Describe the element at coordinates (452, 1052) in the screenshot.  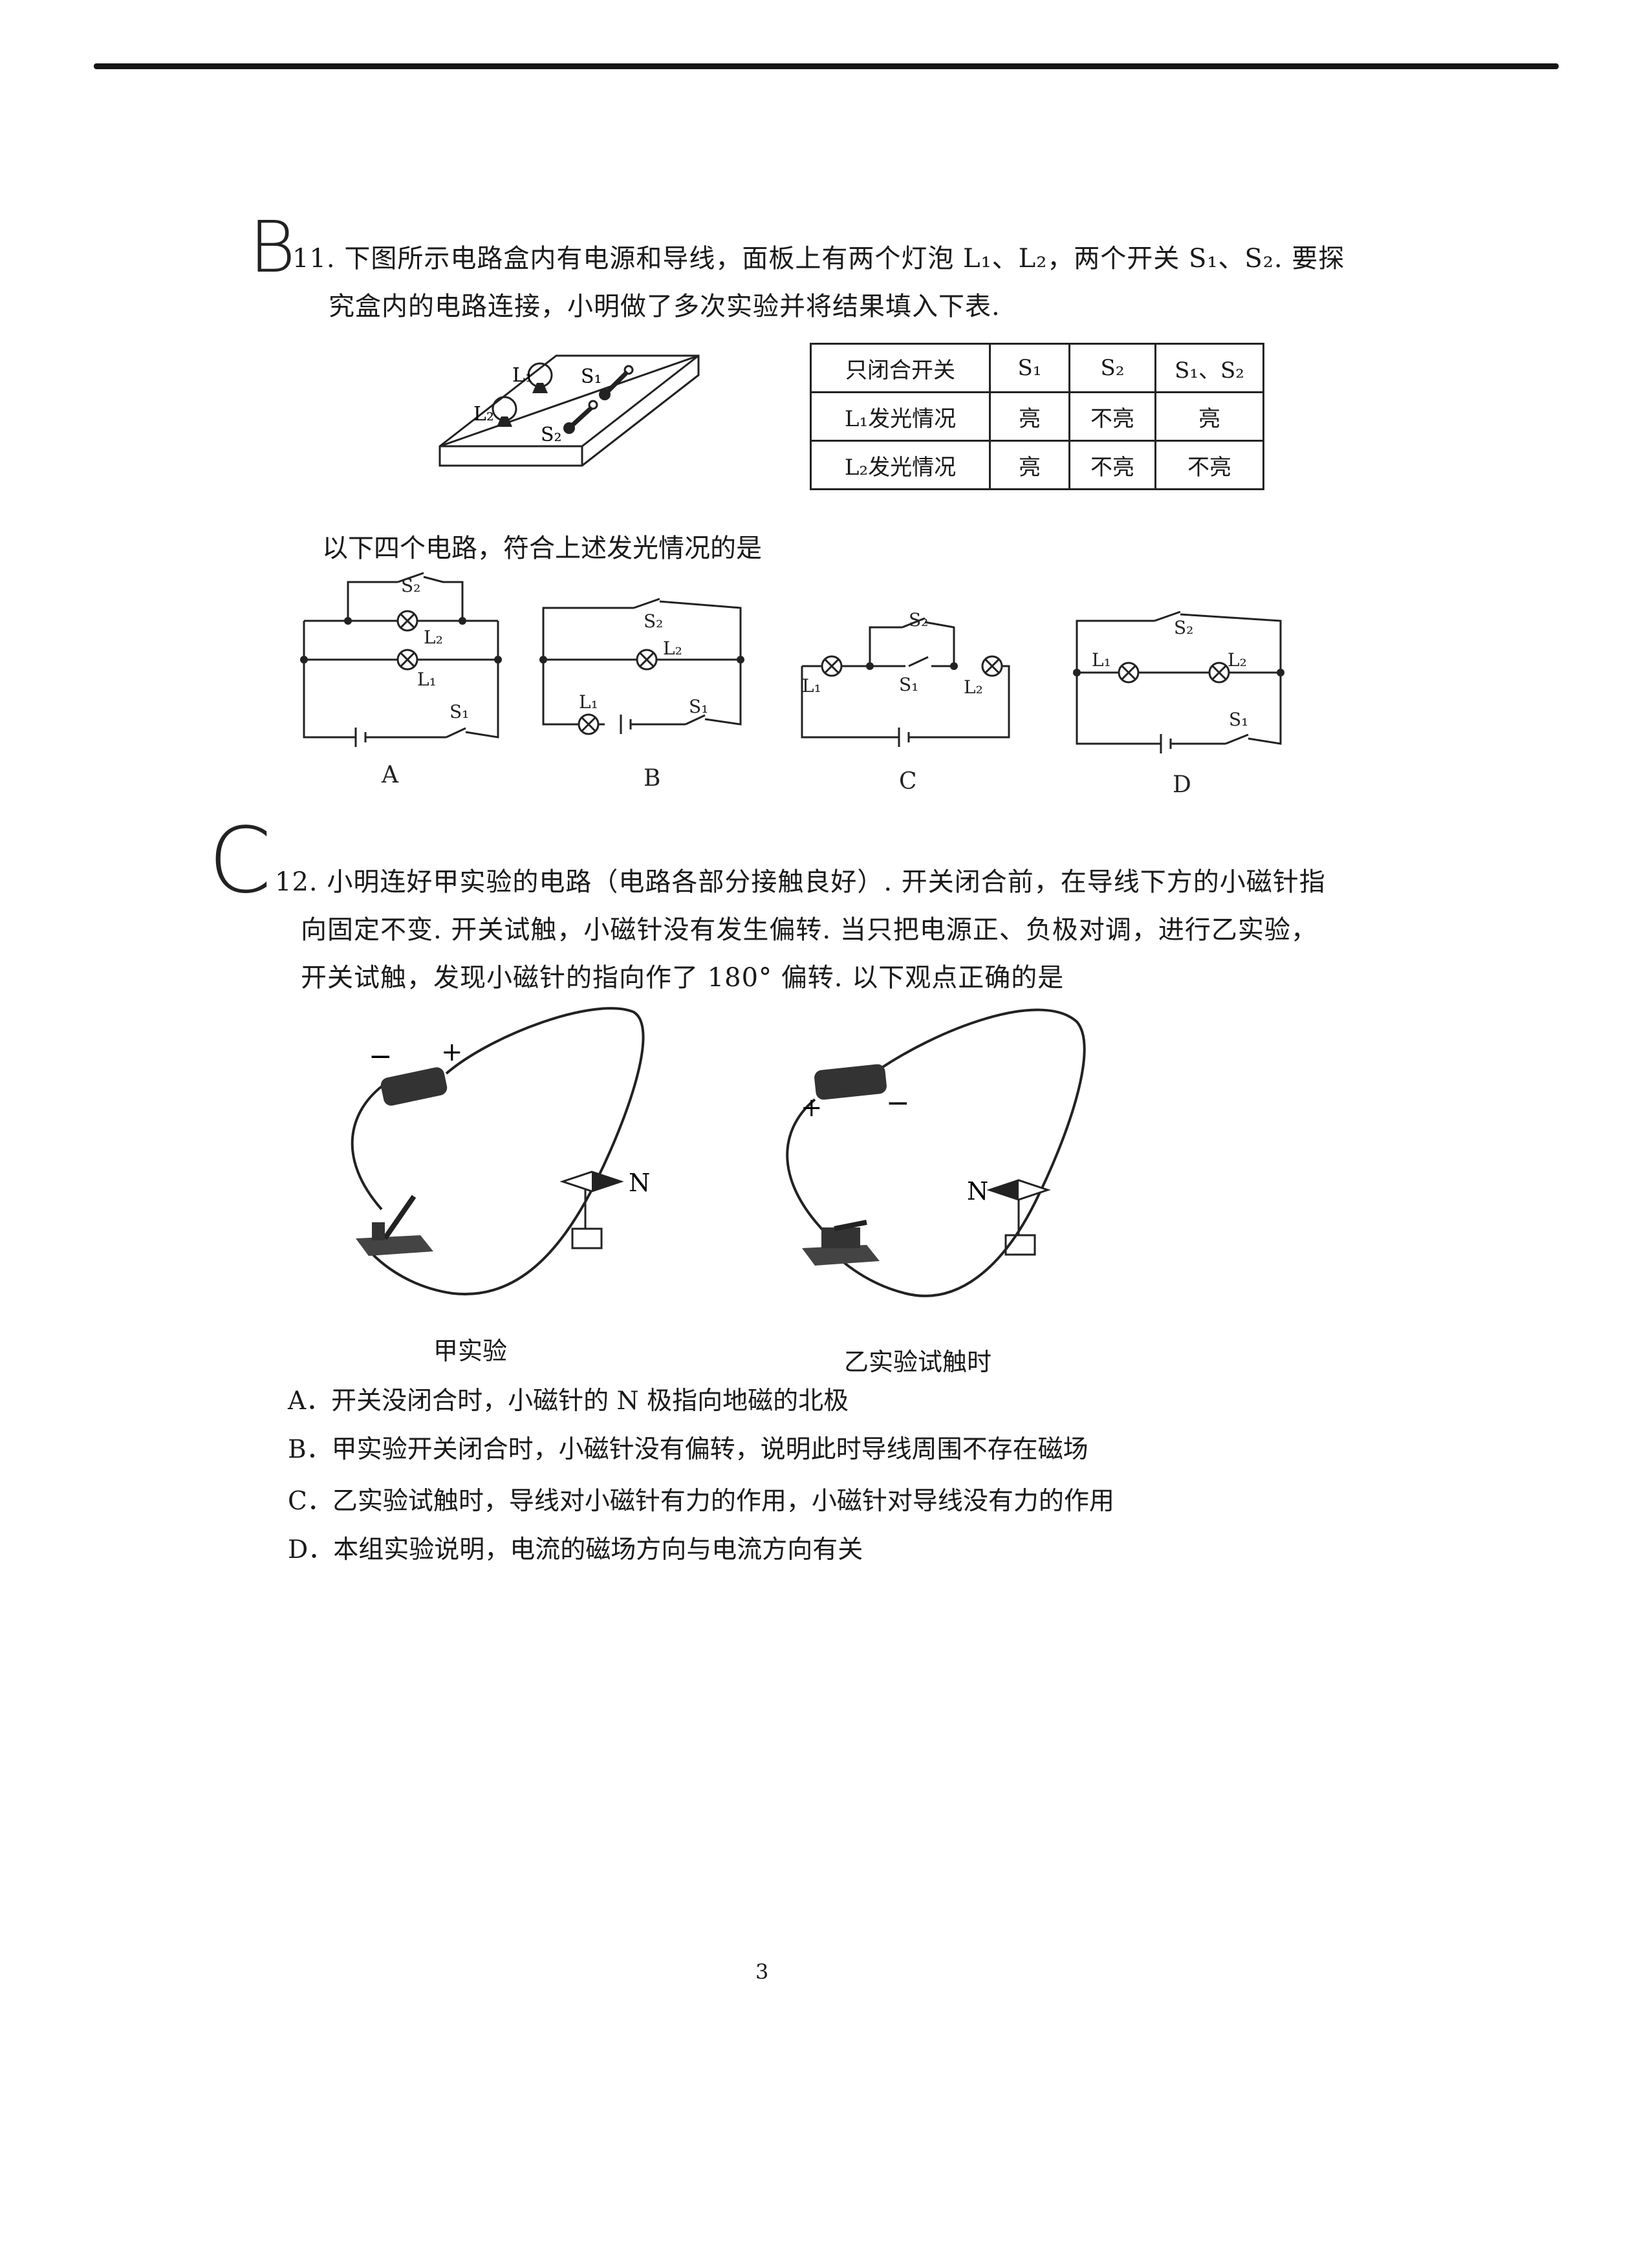
I see `jia-plus: +` at that location.